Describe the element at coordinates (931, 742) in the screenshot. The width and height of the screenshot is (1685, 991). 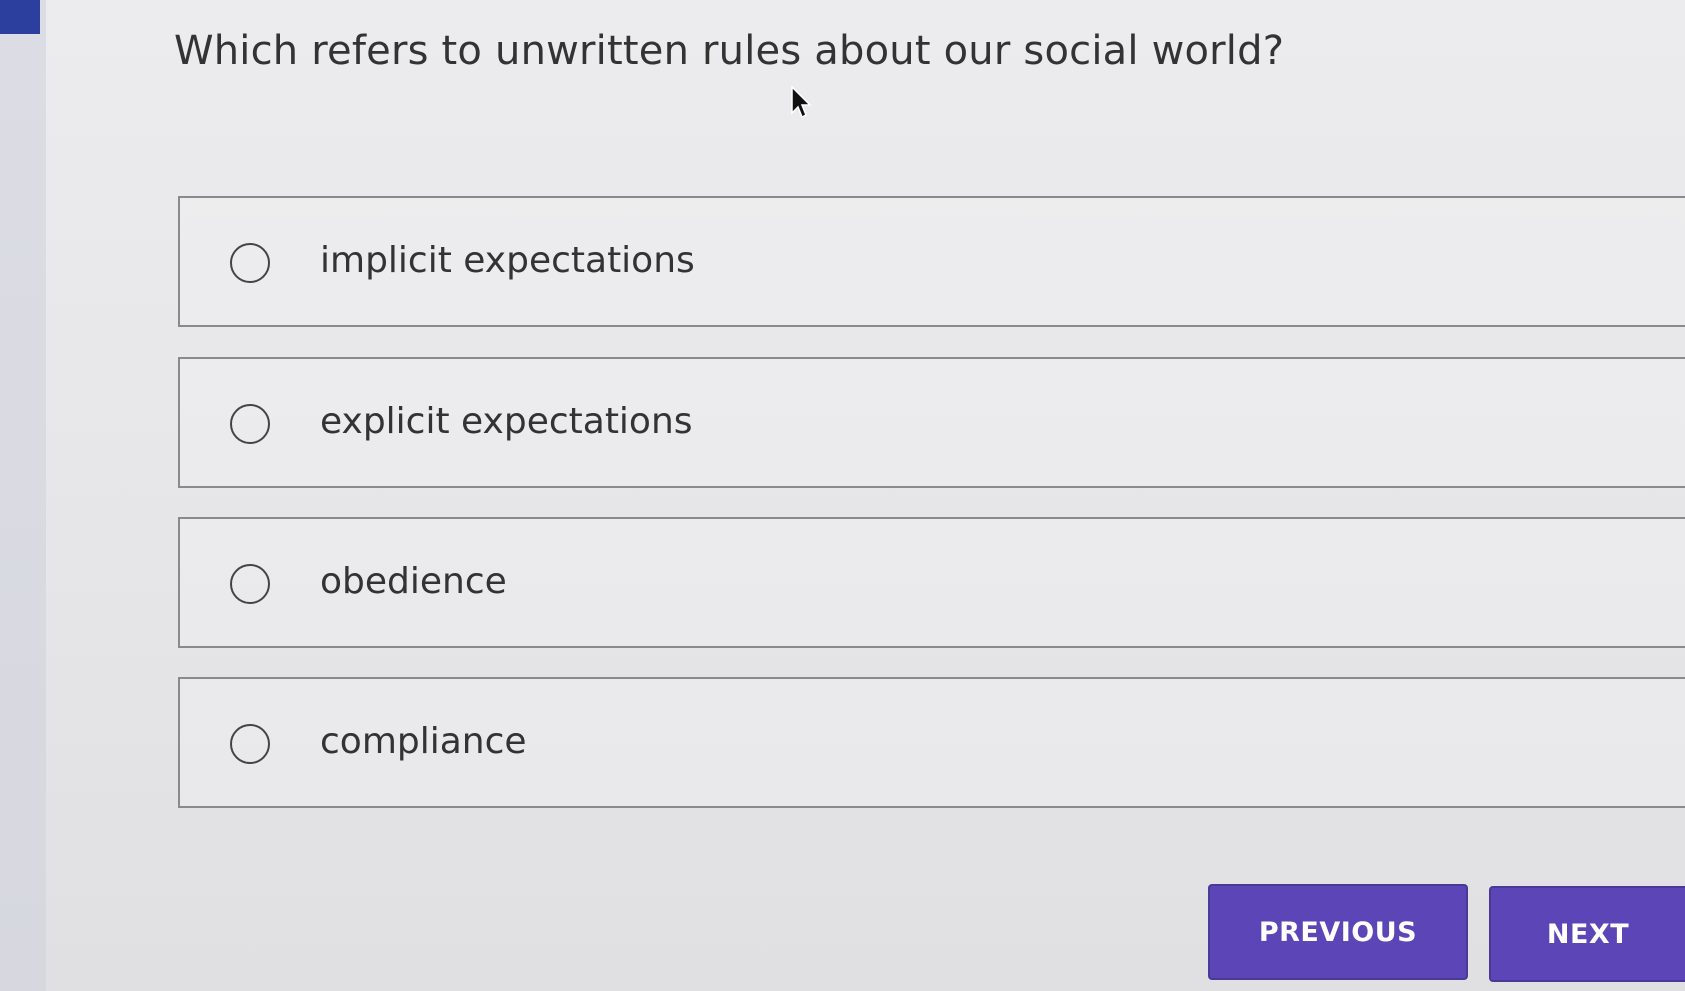
I see `answer-option-compliance: compliance` at that location.